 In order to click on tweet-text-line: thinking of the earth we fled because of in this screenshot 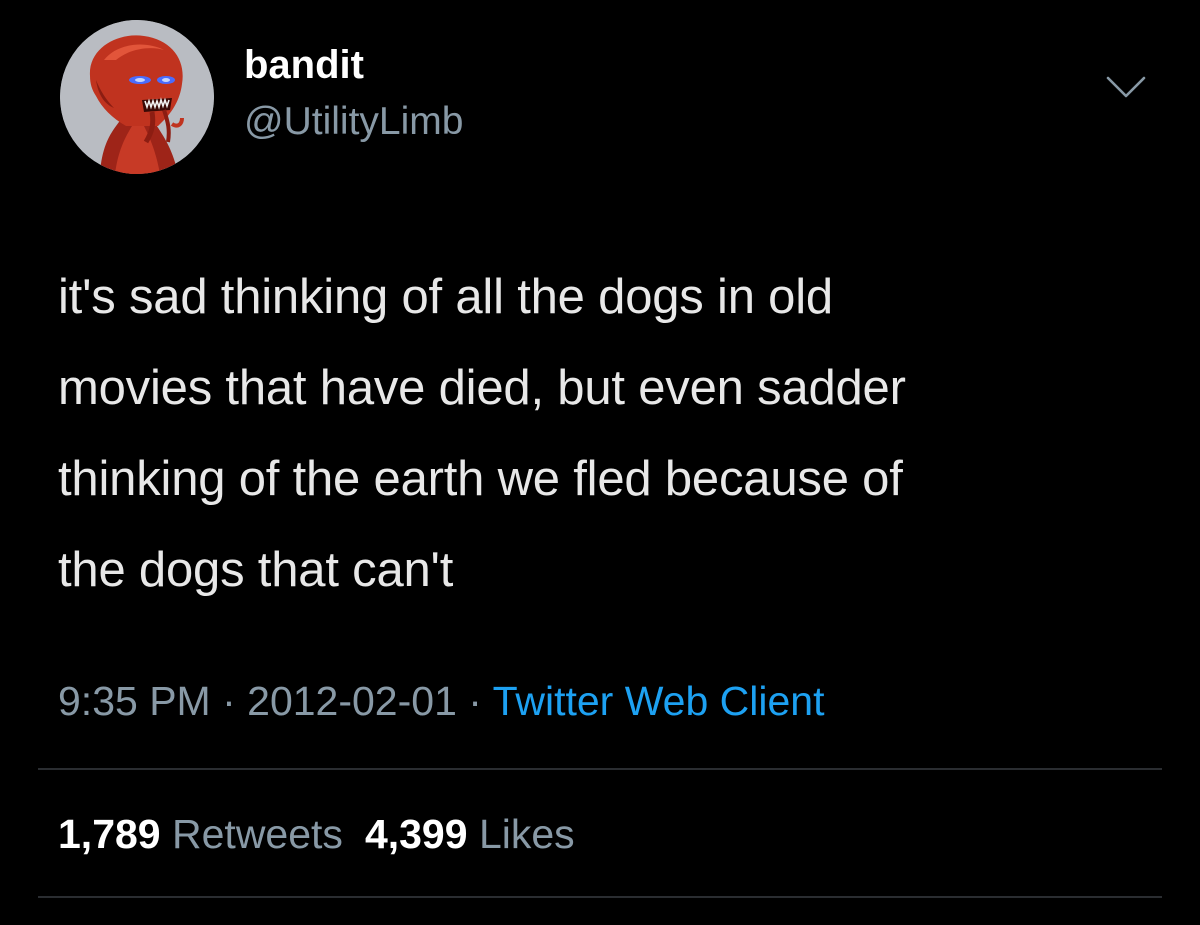, I will do `click(480, 479)`.